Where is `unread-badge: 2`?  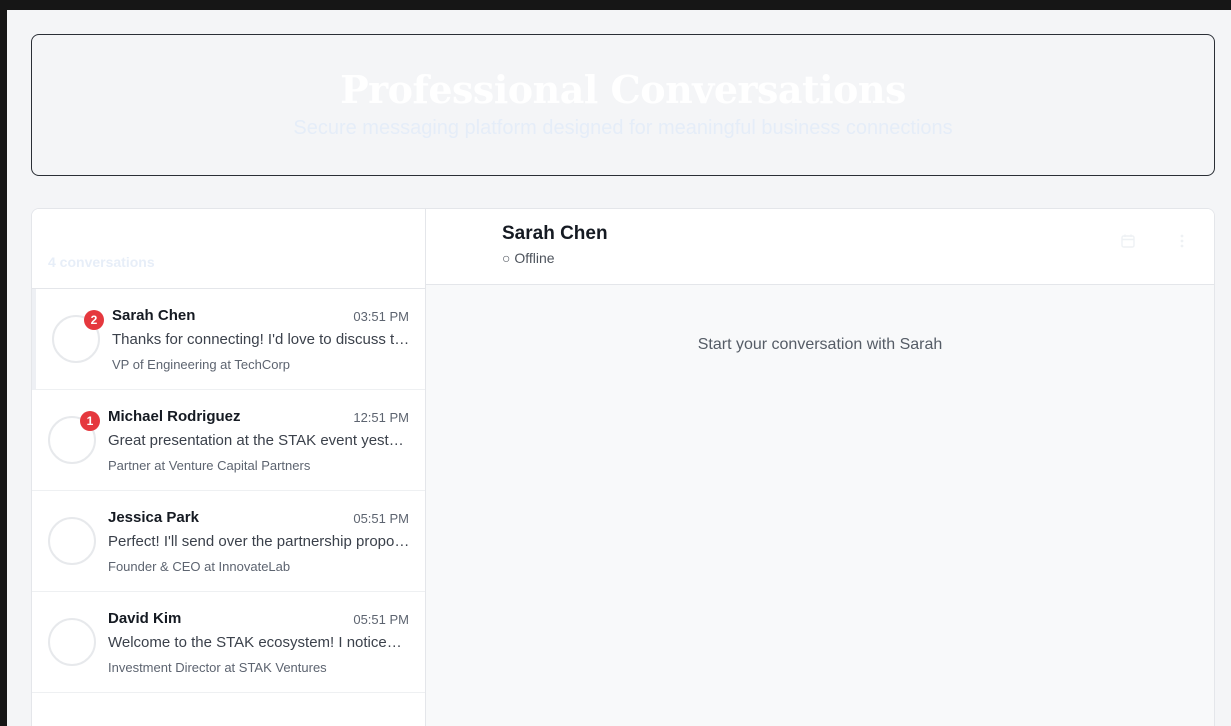 unread-badge: 2 is located at coordinates (94, 320).